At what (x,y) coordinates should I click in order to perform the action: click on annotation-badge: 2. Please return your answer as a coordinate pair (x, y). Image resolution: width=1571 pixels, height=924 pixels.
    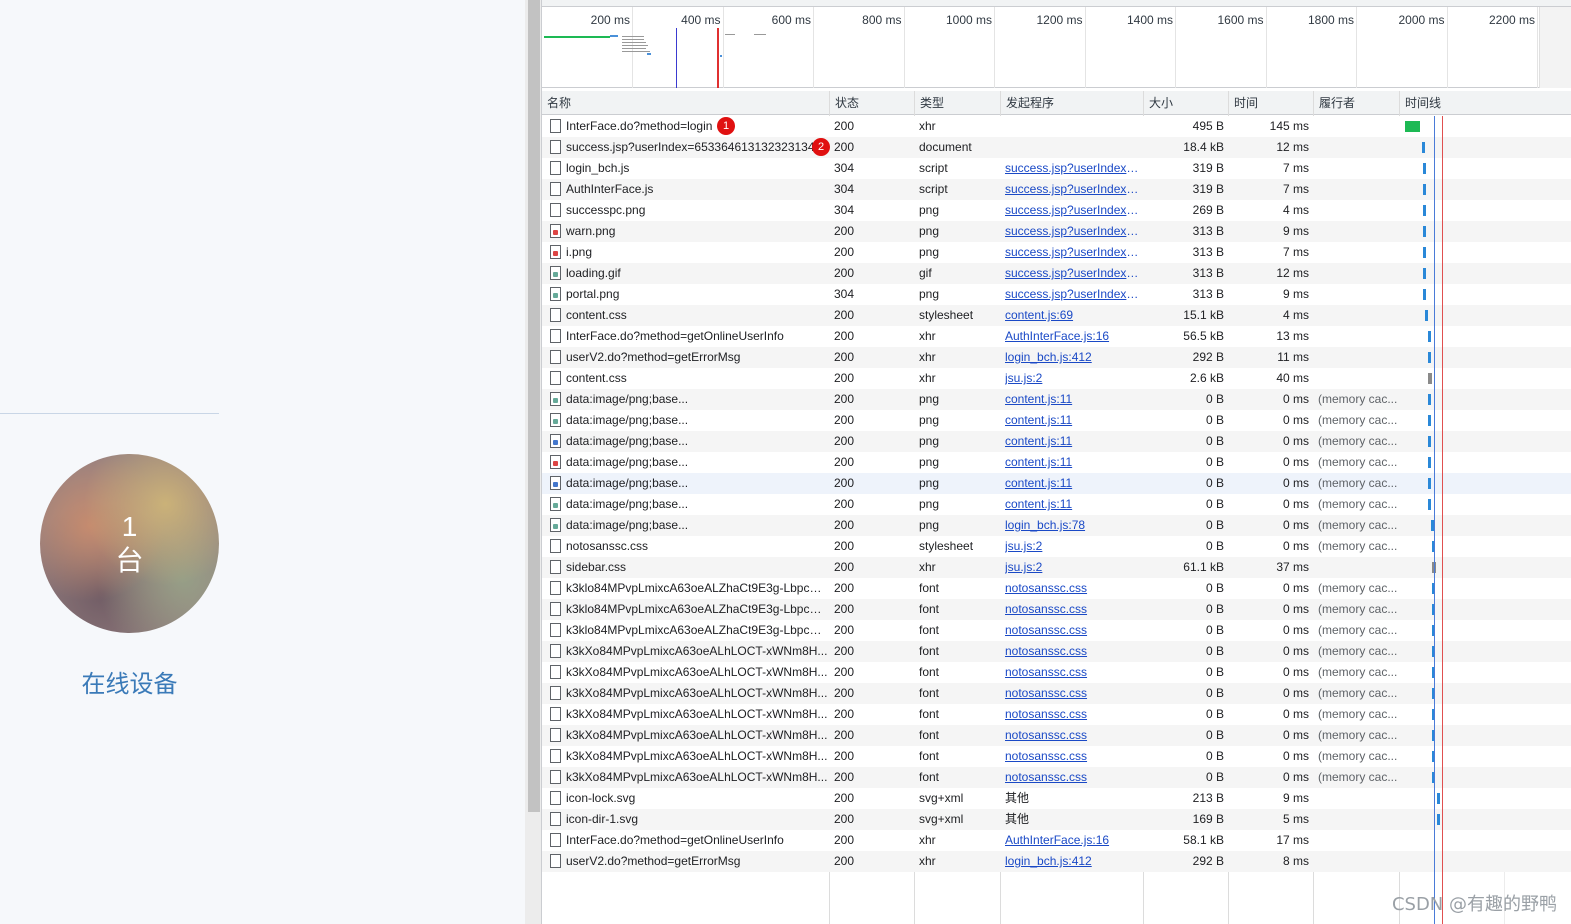
    Looking at the image, I should click on (821, 147).